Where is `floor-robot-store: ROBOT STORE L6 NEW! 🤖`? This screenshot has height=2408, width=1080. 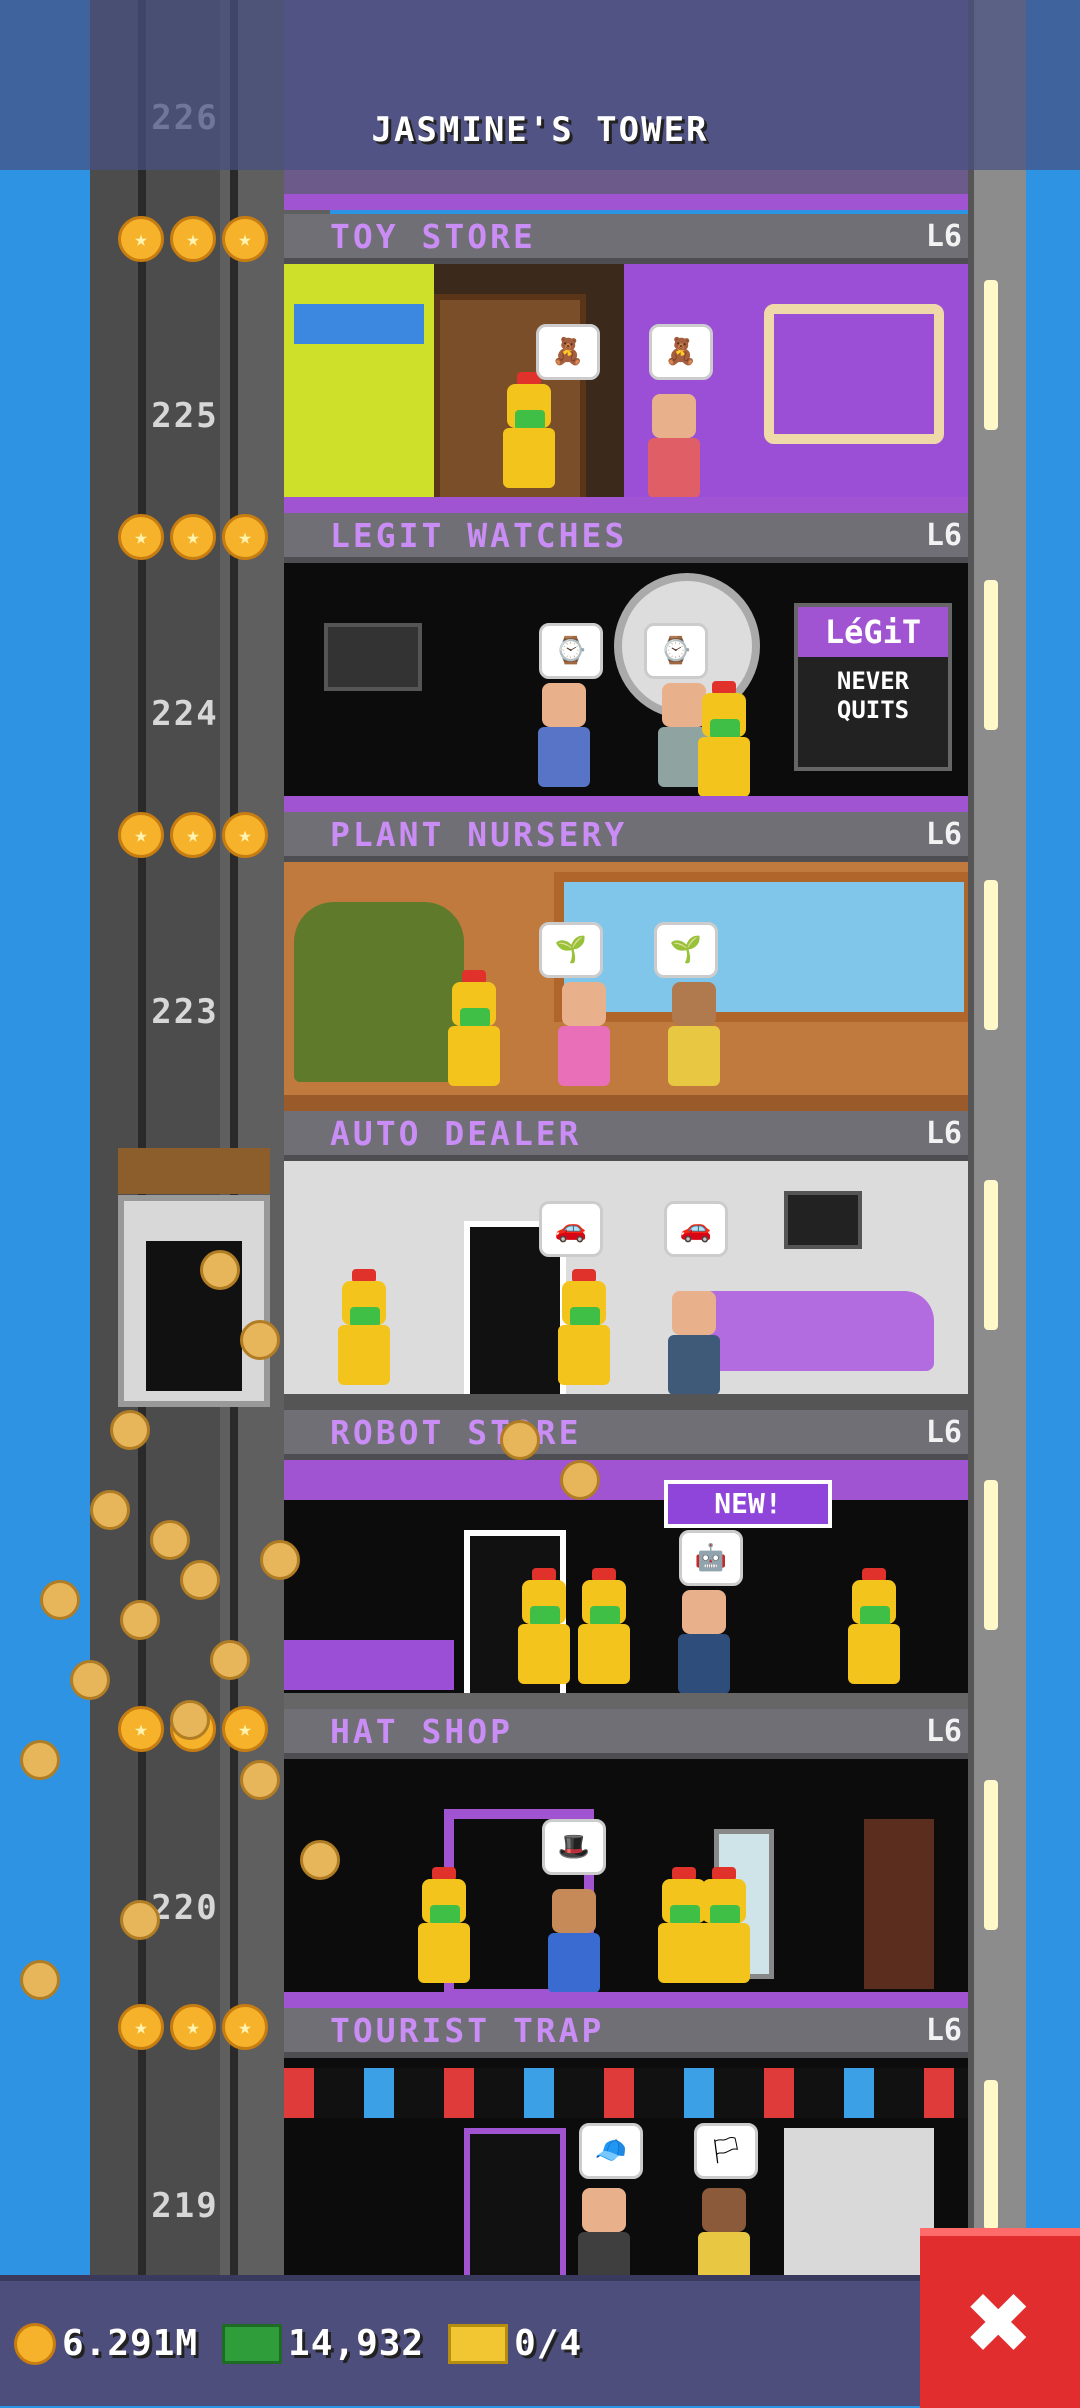 floor-robot-store: ROBOT STORE L6 NEW! 🤖 is located at coordinates (626, 1559).